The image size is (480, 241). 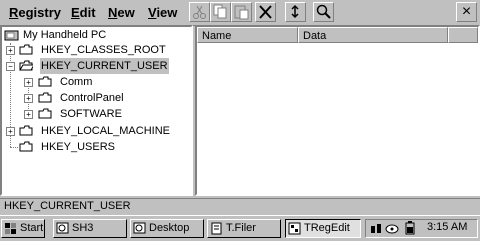 I want to click on tree-item-hkey-classes-root: + HKEY_CLASSES_ROOT, so click(x=96, y=50).